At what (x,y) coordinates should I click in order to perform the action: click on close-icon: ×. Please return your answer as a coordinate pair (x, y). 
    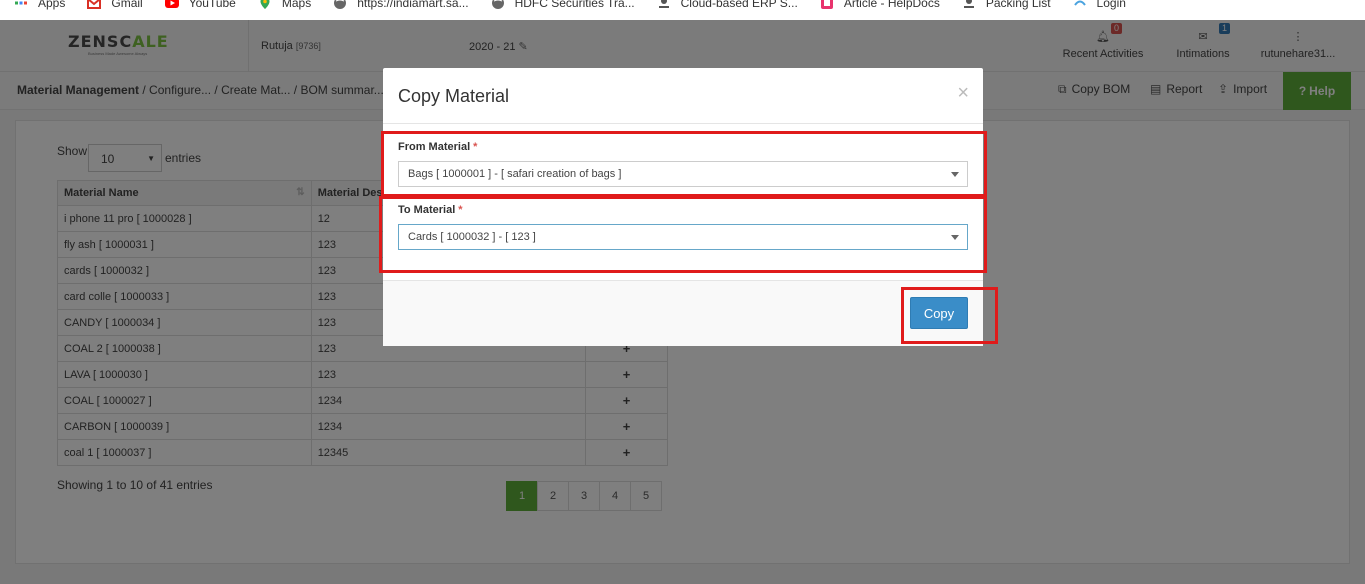
    Looking at the image, I should click on (963, 93).